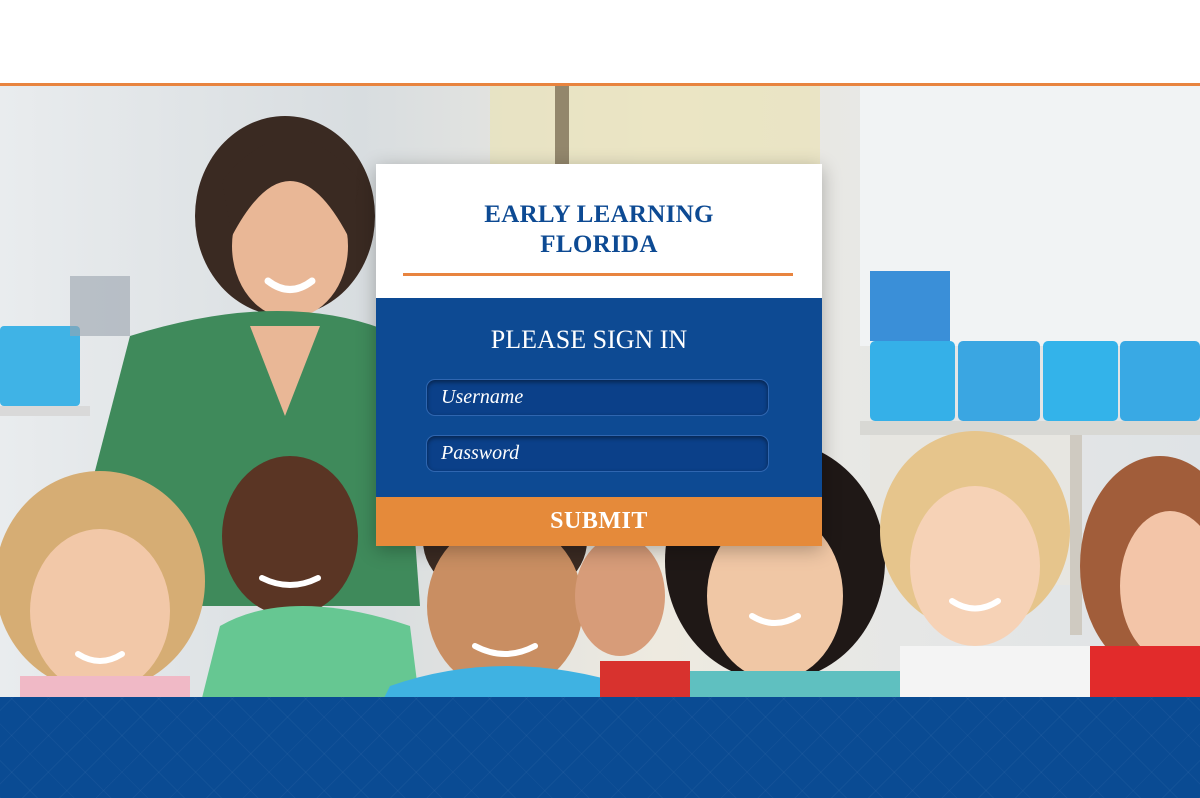 The height and width of the screenshot is (798, 1200). Describe the element at coordinates (598, 274) in the screenshot. I see `brand-divider` at that location.